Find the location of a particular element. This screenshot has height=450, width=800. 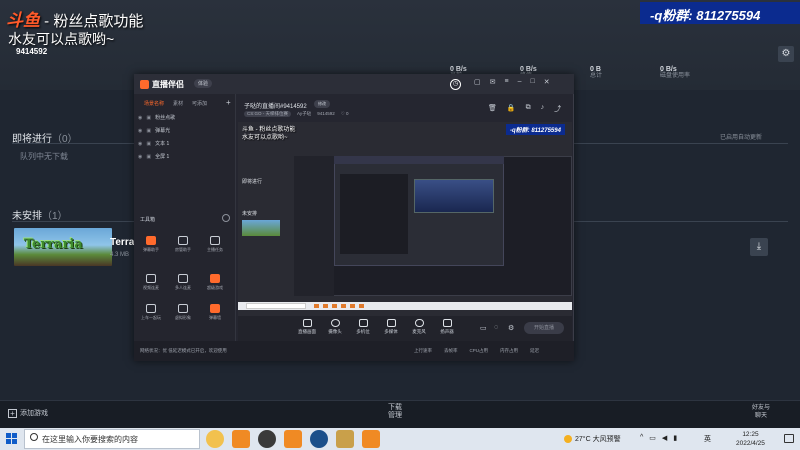

scene-item: ◉ ▣ 弹幕光 is located at coordinates (154, 131).